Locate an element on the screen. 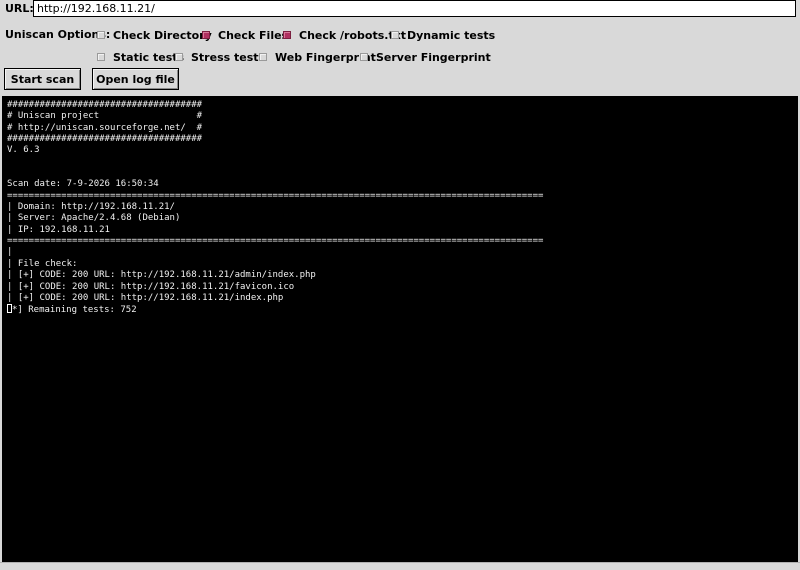  output-line: | Server: Apache/2.4.68 (Debian) is located at coordinates (94, 218).